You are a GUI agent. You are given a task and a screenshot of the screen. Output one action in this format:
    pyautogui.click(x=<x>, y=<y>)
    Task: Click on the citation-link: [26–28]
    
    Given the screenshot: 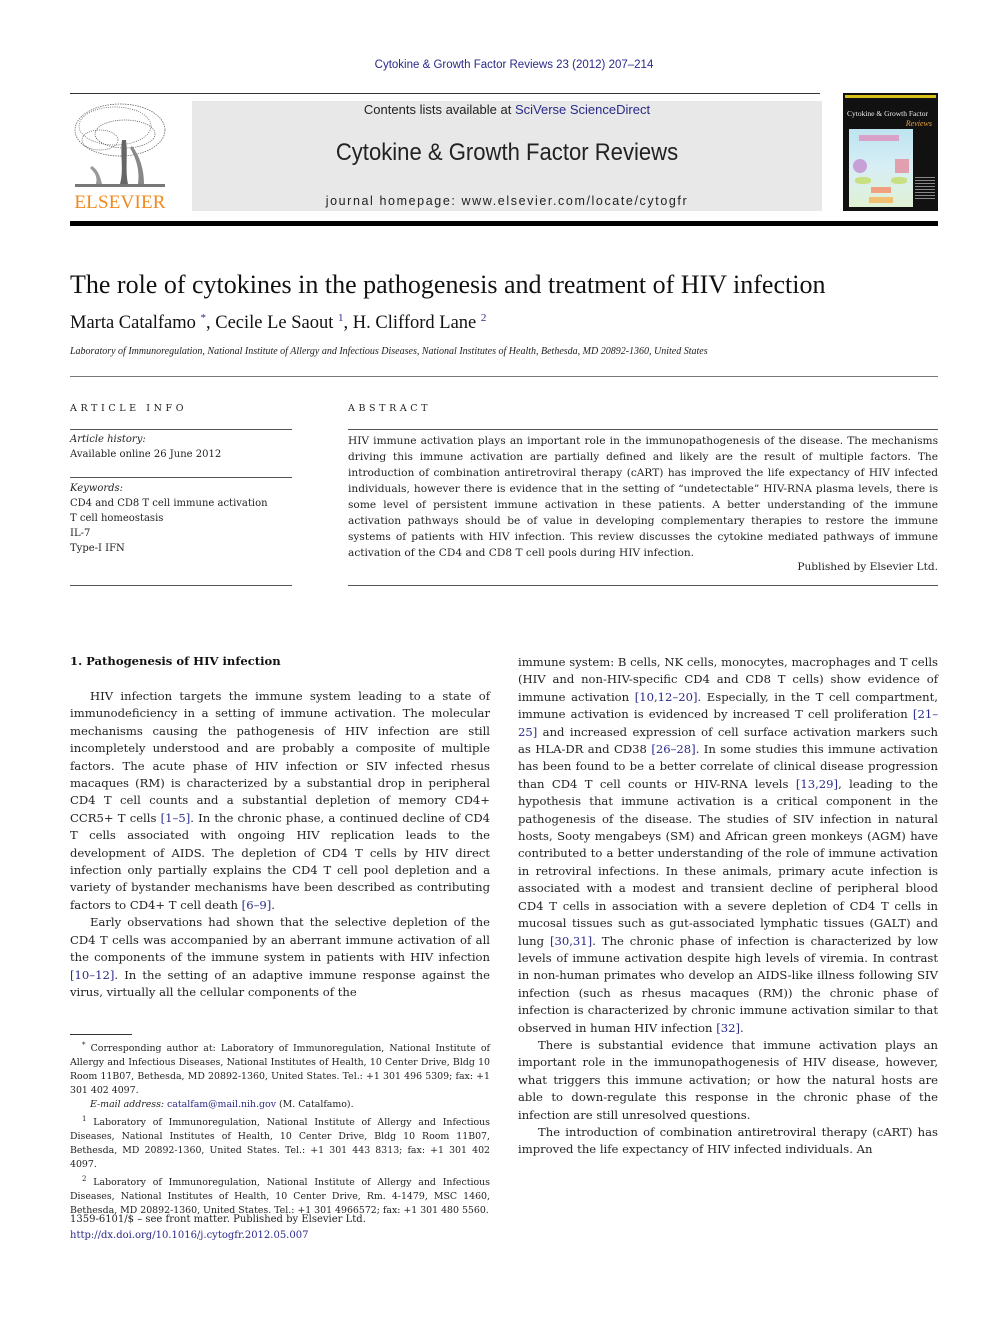 What is the action you would take?
    pyautogui.click(x=673, y=749)
    